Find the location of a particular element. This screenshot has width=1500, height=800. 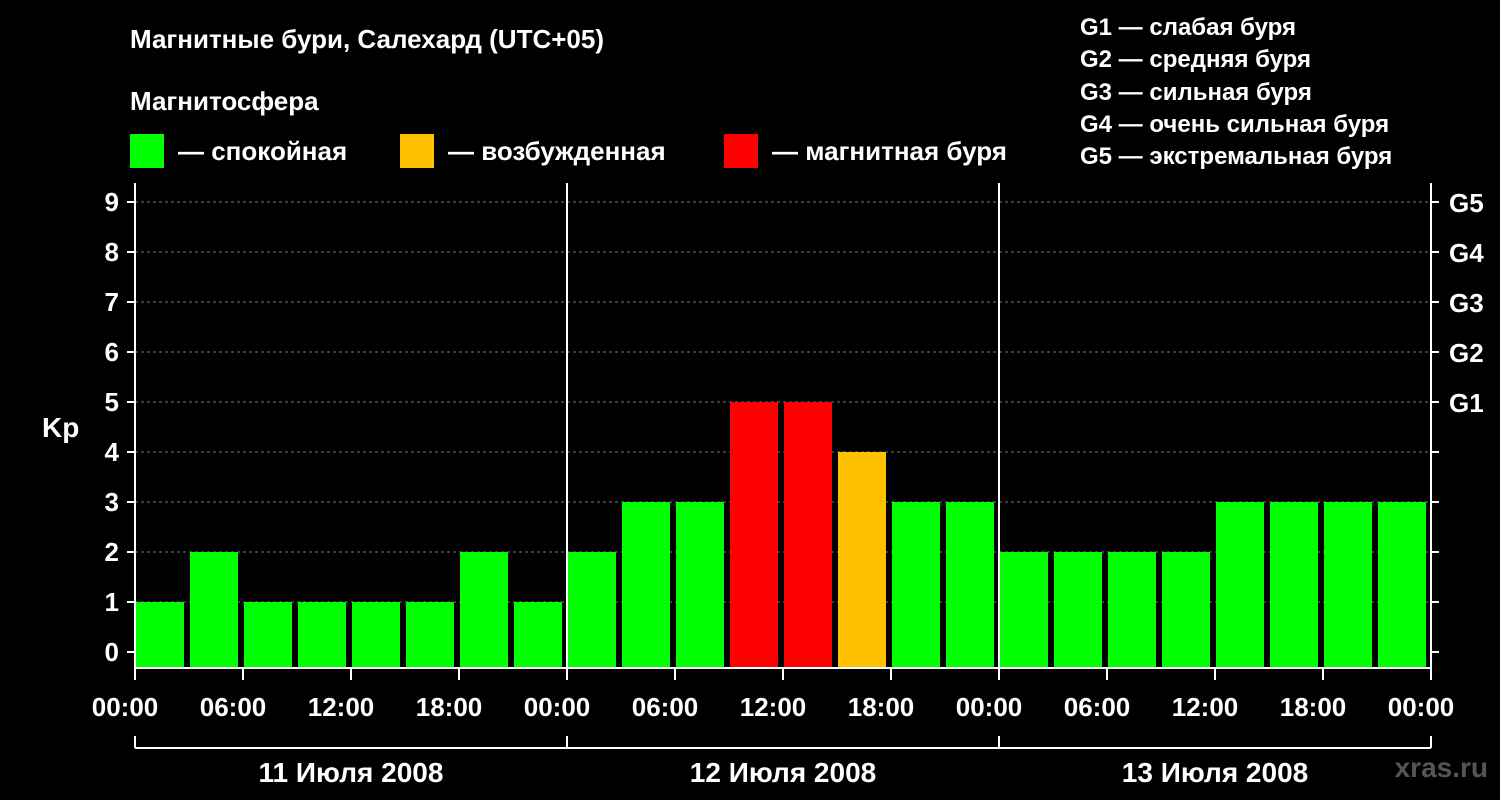

g-level-label: G5 is located at coordinates (1466, 203).